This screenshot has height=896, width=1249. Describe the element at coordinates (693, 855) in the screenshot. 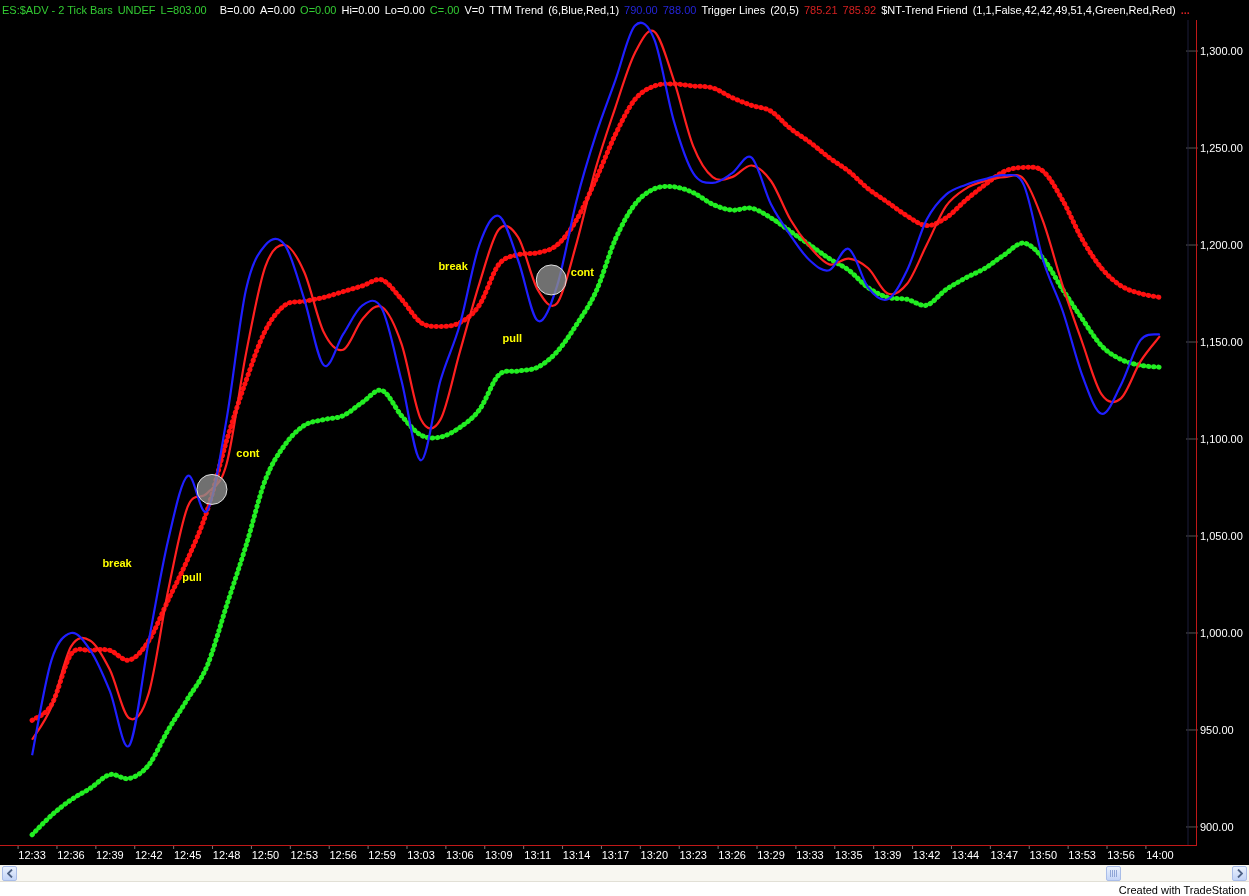

I see `x-axis-label: 13:23` at that location.